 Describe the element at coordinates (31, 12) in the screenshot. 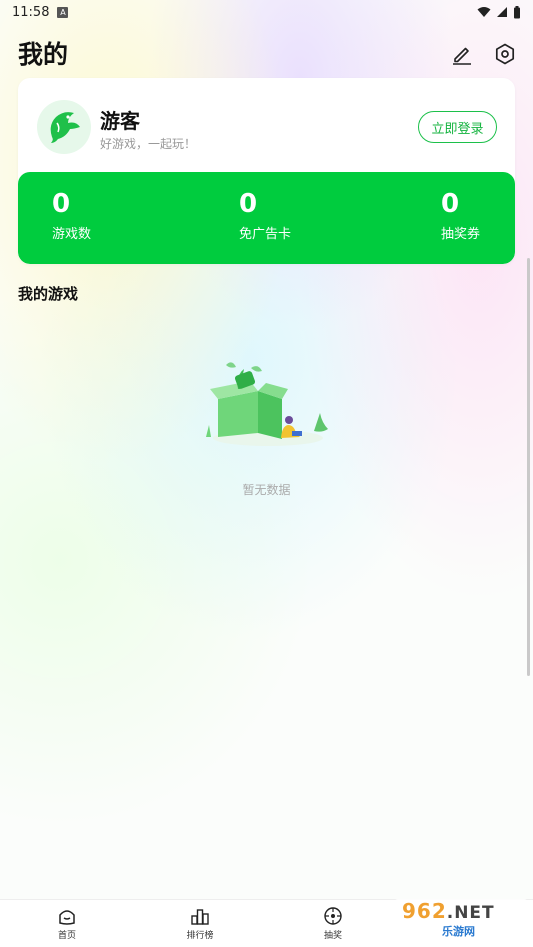

I see `status-time: 11:58` at that location.